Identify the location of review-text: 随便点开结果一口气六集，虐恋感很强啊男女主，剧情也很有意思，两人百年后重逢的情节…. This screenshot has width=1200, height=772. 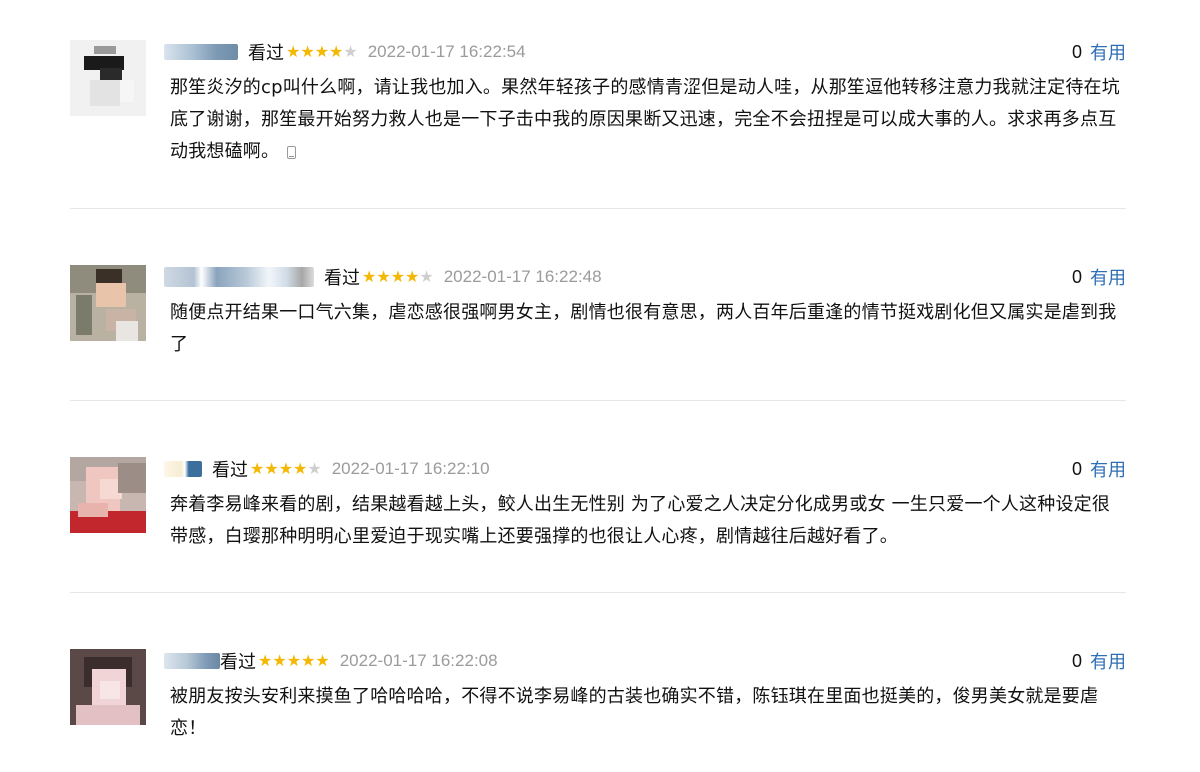
(643, 328).